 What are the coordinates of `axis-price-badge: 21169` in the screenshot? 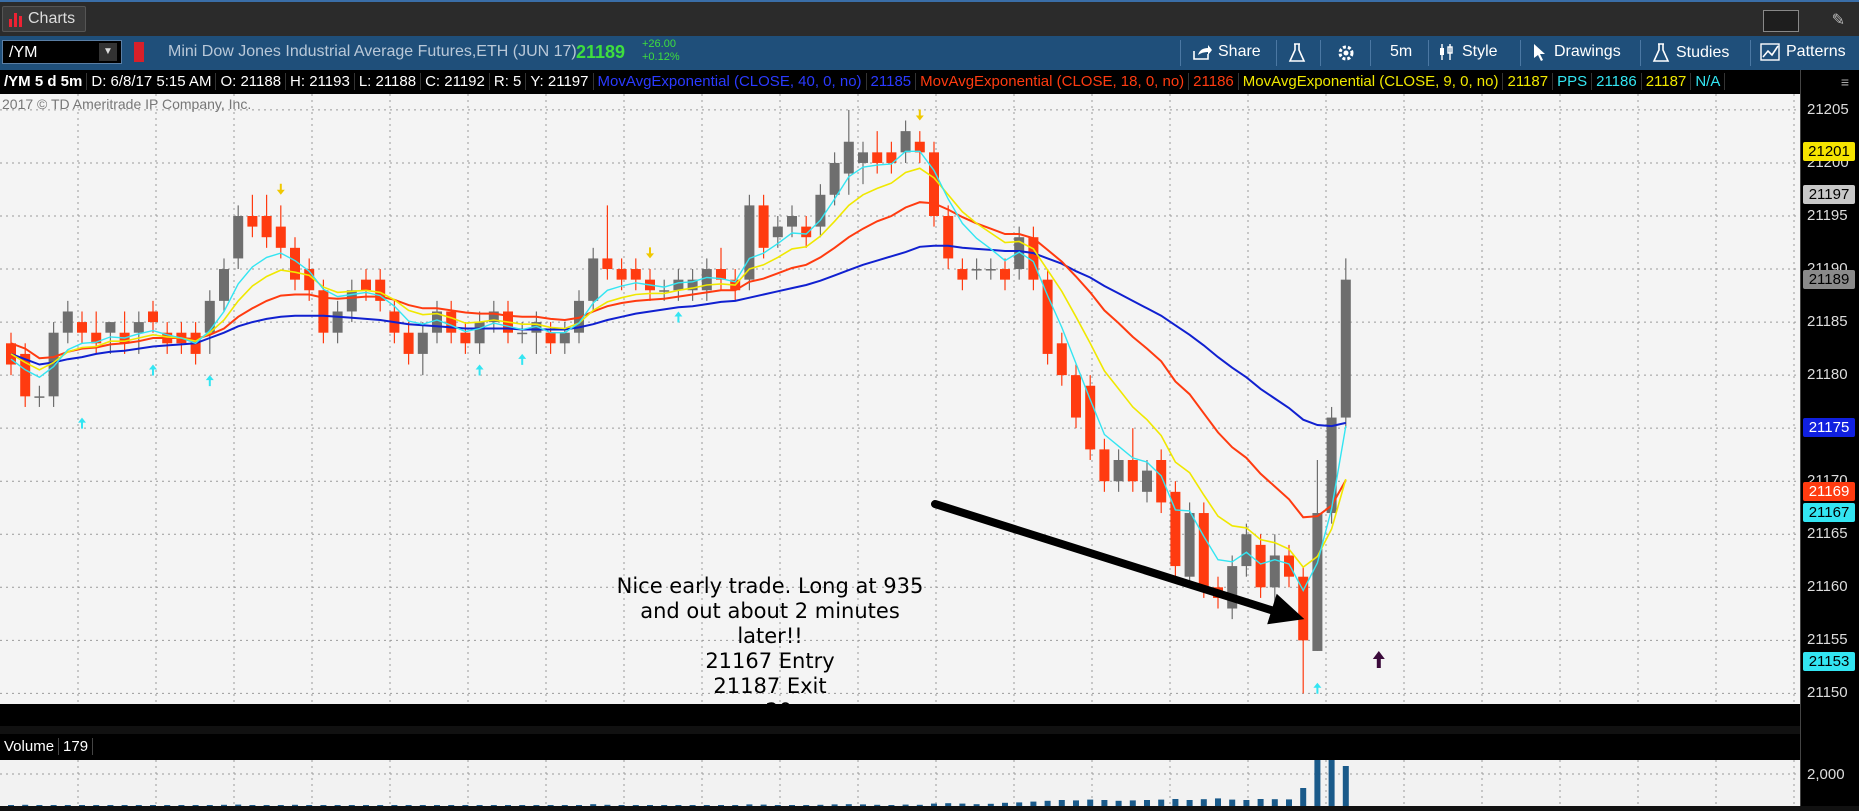 It's located at (1829, 491).